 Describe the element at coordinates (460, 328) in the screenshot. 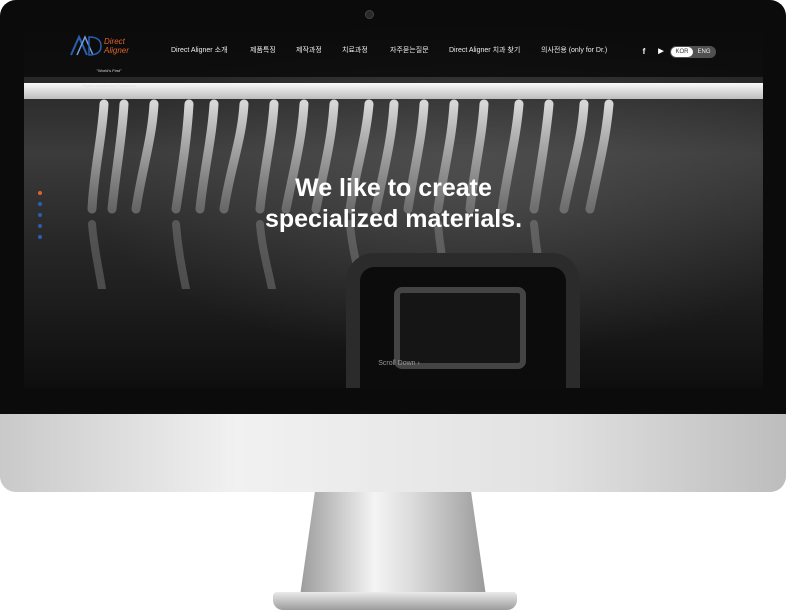

I see `machine-window-graphic` at that location.